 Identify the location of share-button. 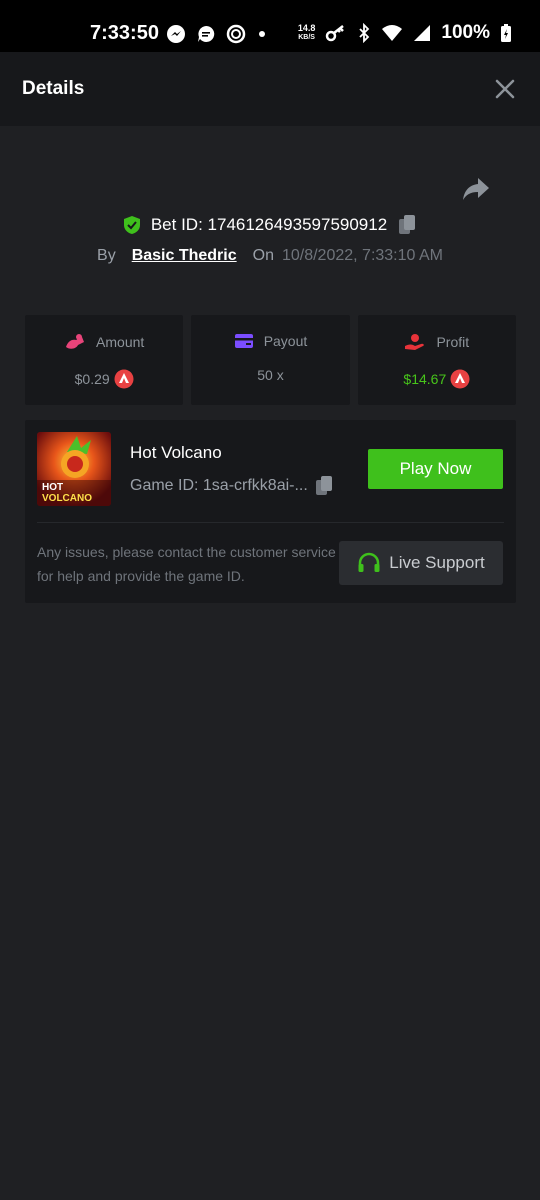
(476, 189).